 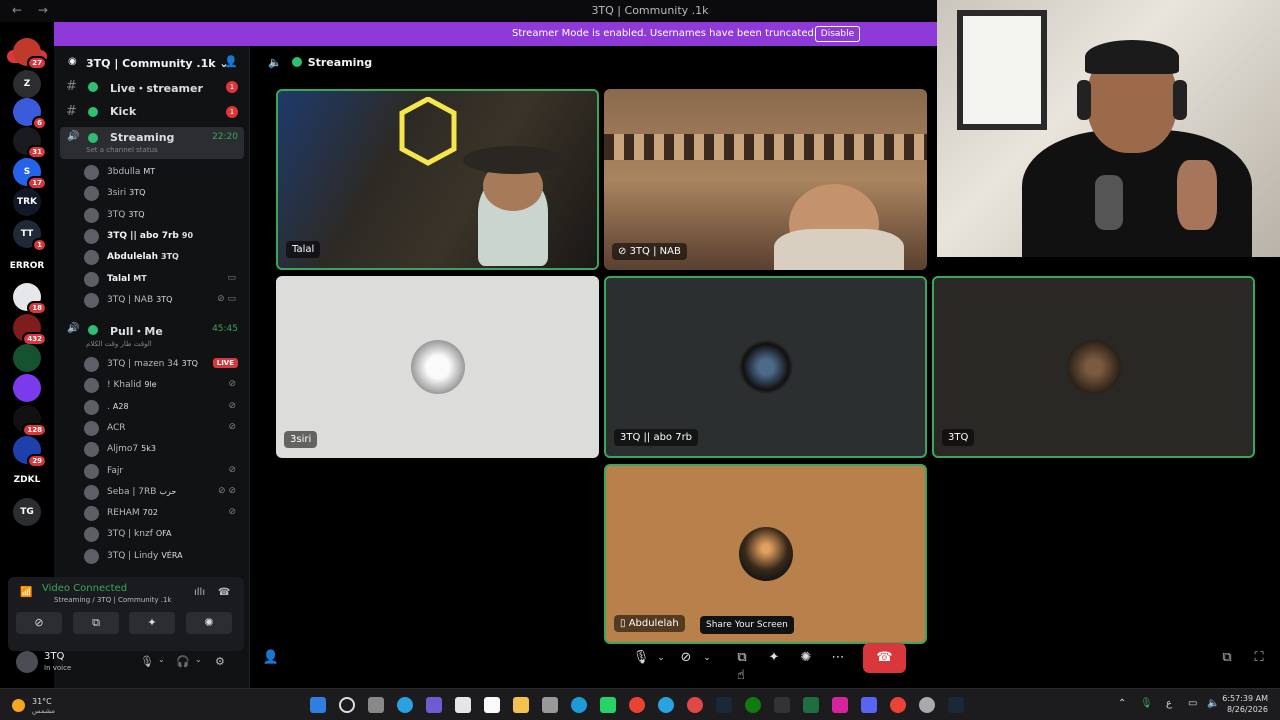 I want to click on voice-member: 3TQ | mazen 34 3TQ LIVE, so click(x=164, y=364).